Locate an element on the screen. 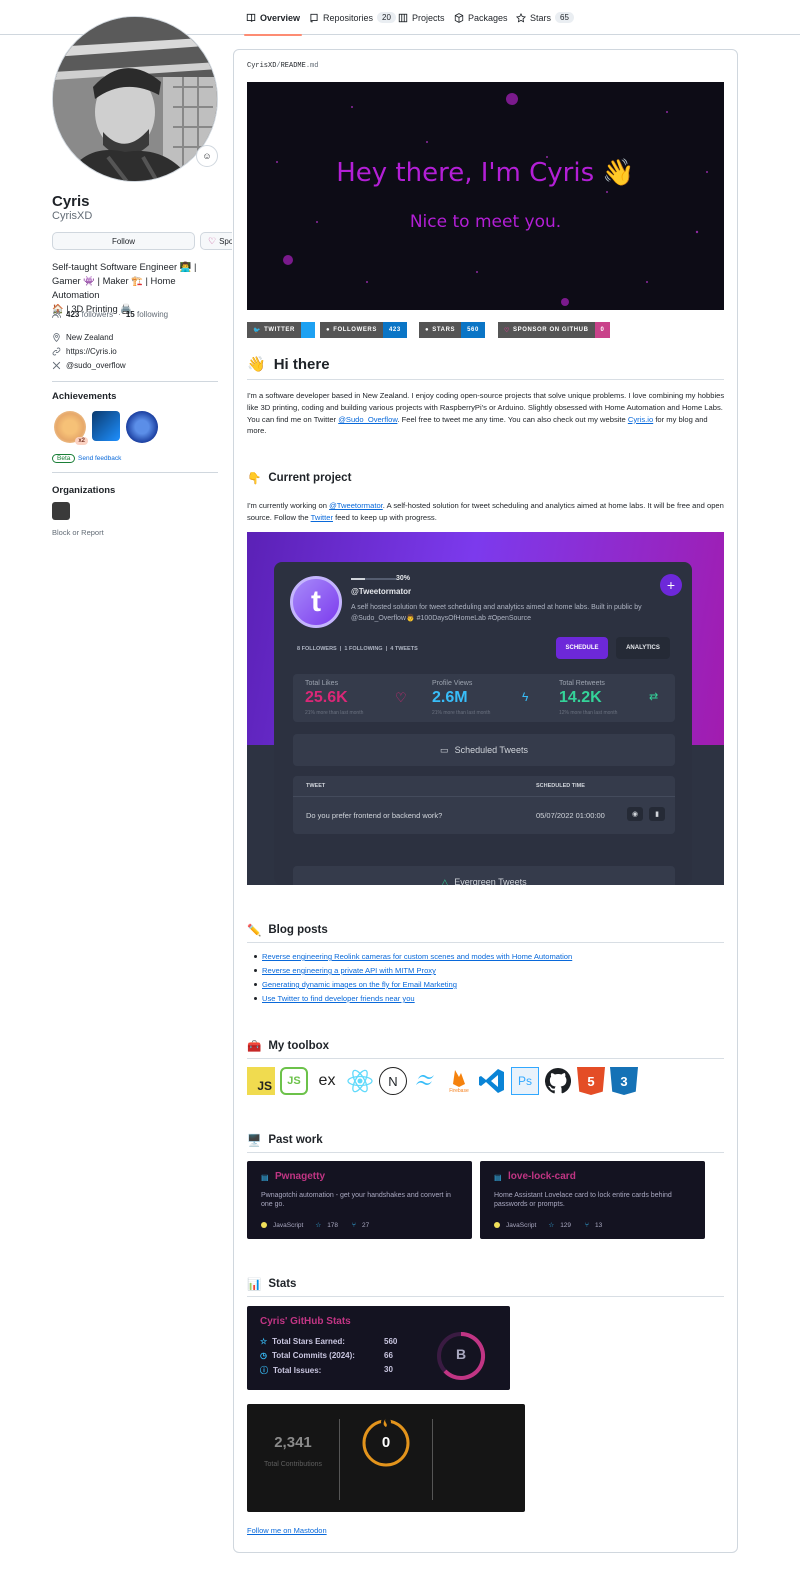  location-text: New Zealand is located at coordinates (90, 337).